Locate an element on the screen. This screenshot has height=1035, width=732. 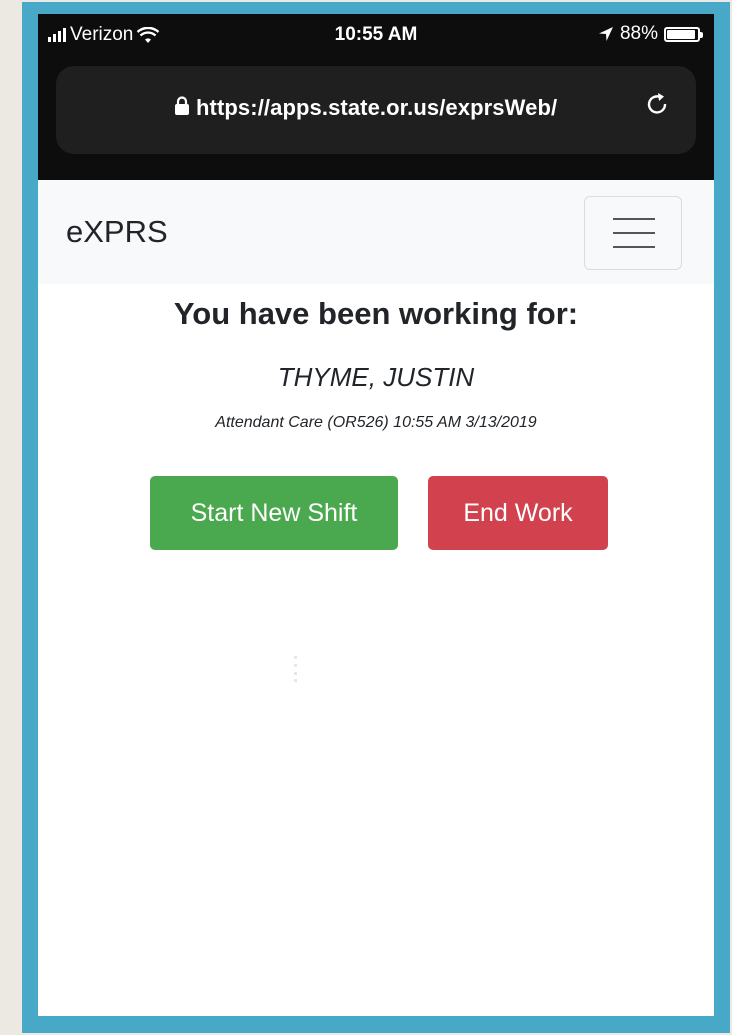
address-bar: https://apps.state.or.us/exprsWeb/ is located at coordinates (376, 110).